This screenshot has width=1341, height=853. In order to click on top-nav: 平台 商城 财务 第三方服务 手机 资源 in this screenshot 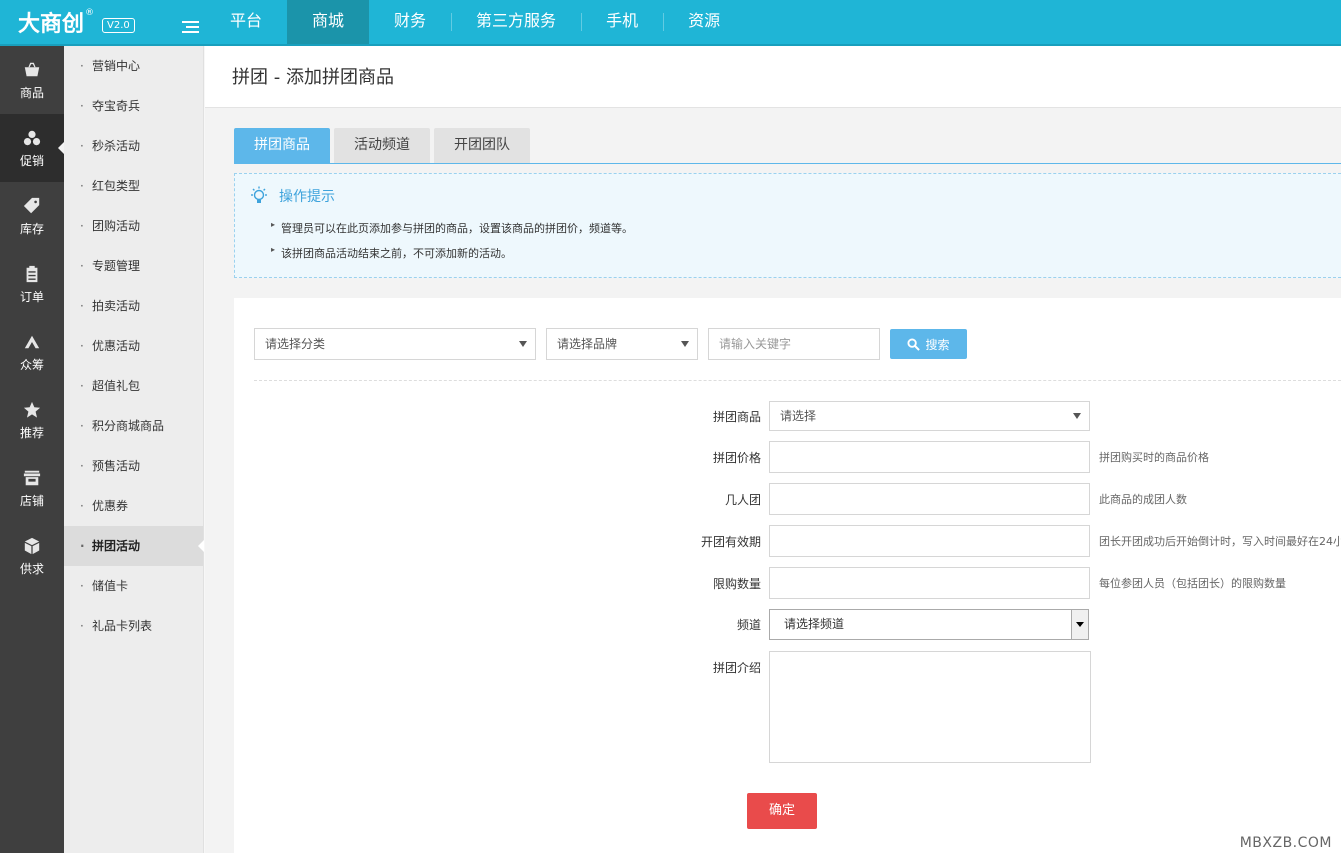, I will do `click(475, 22)`.